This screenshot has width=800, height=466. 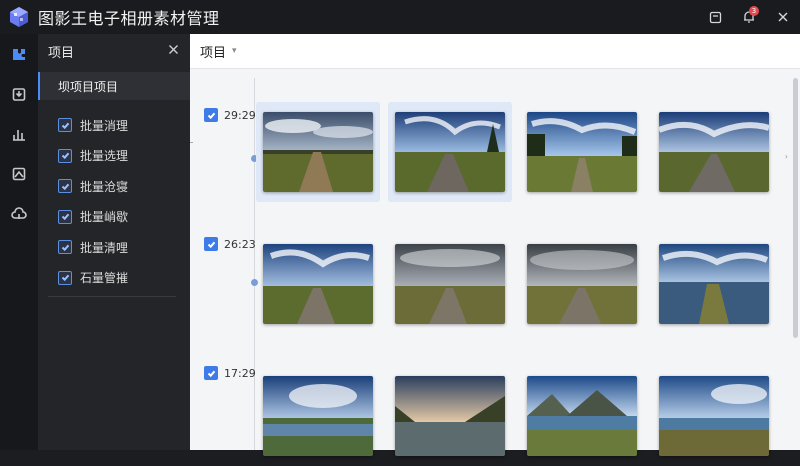 I want to click on photo-road-storm, so click(x=582, y=284).